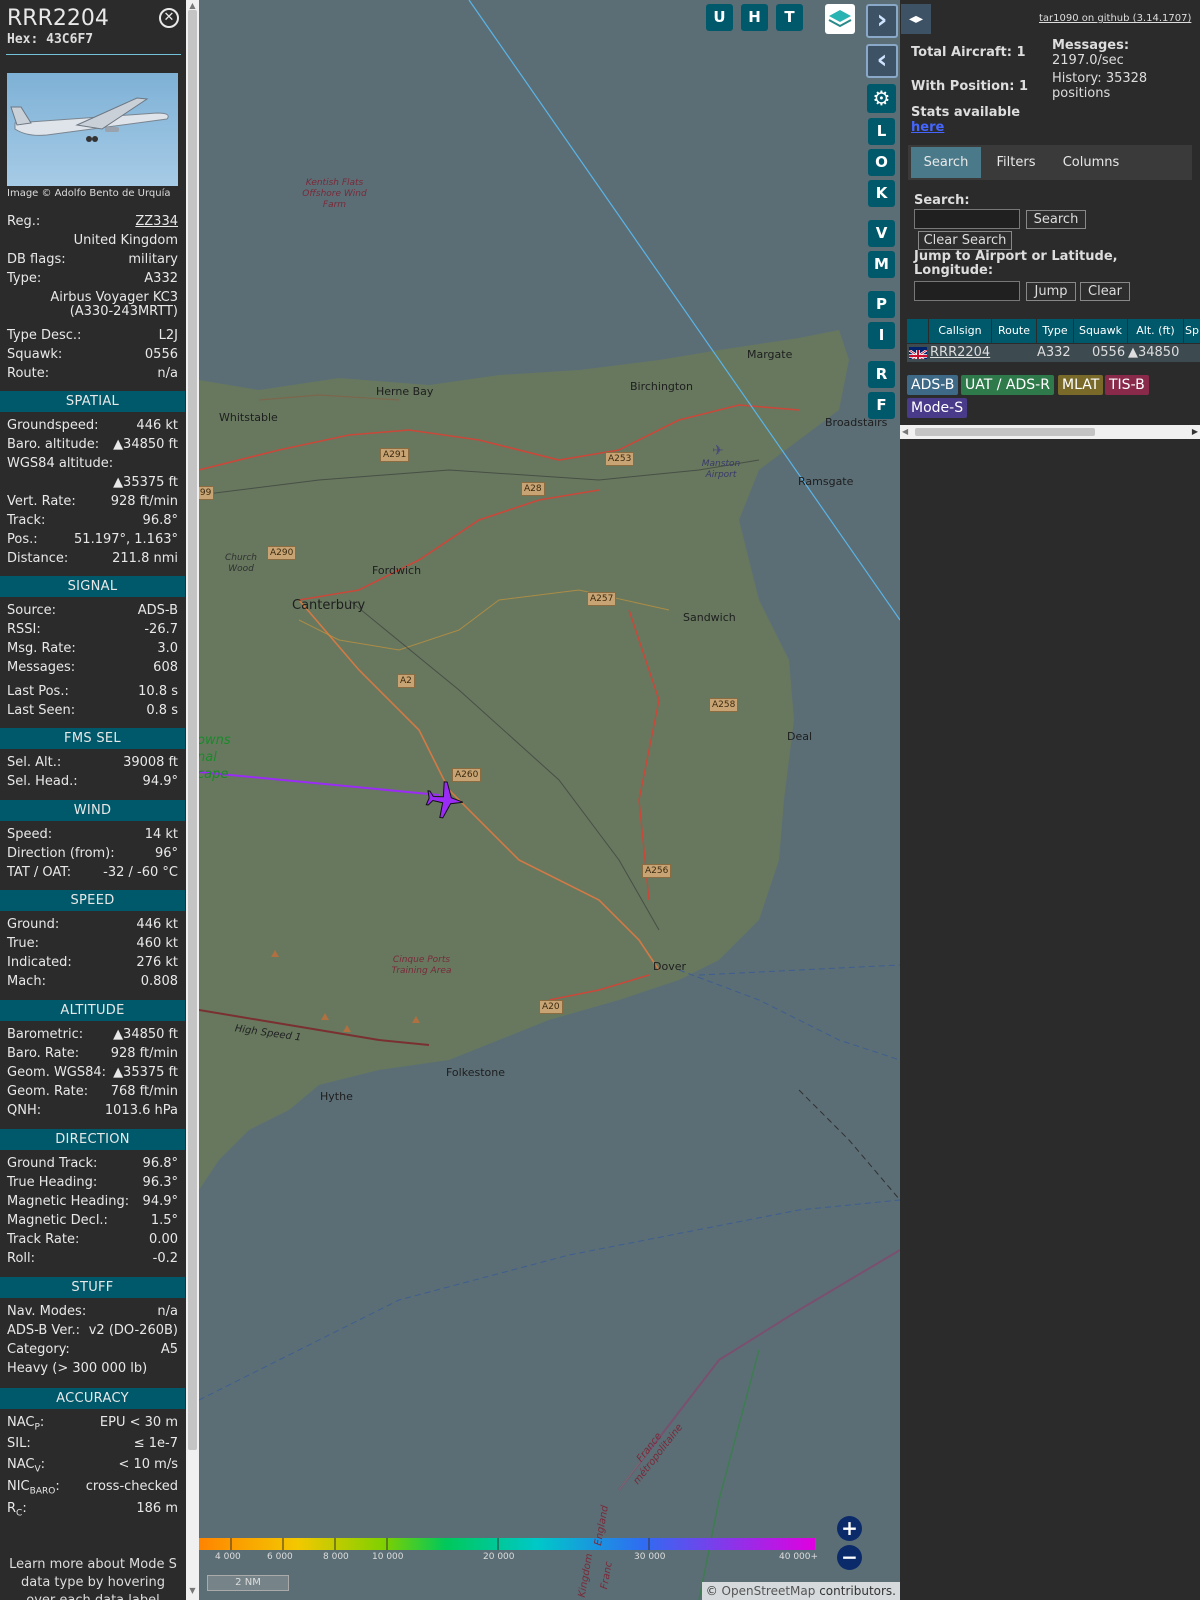 The image size is (1200, 1600). What do you see at coordinates (192, 730) in the screenshot?
I see `scrollbar-thumb` at bounding box center [192, 730].